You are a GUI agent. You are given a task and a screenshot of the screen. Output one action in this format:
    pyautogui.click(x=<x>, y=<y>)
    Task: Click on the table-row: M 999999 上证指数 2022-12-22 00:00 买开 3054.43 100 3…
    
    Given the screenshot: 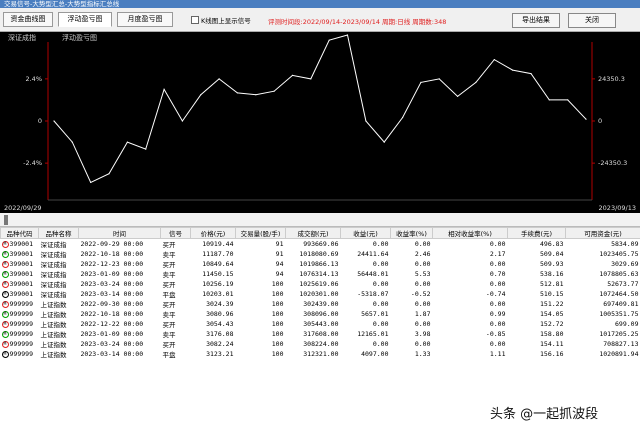 What is the action you would take?
    pyautogui.click(x=320, y=324)
    